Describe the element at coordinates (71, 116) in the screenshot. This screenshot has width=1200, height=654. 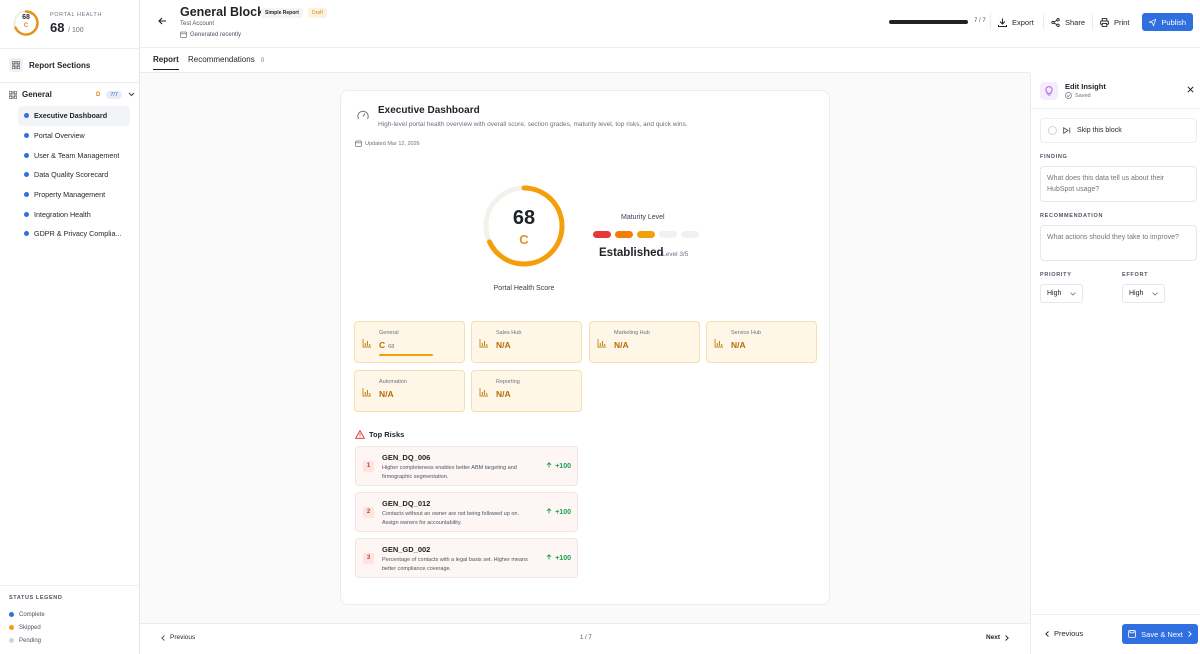
I see `sidebar-item-label: Executive Dashboard` at that location.